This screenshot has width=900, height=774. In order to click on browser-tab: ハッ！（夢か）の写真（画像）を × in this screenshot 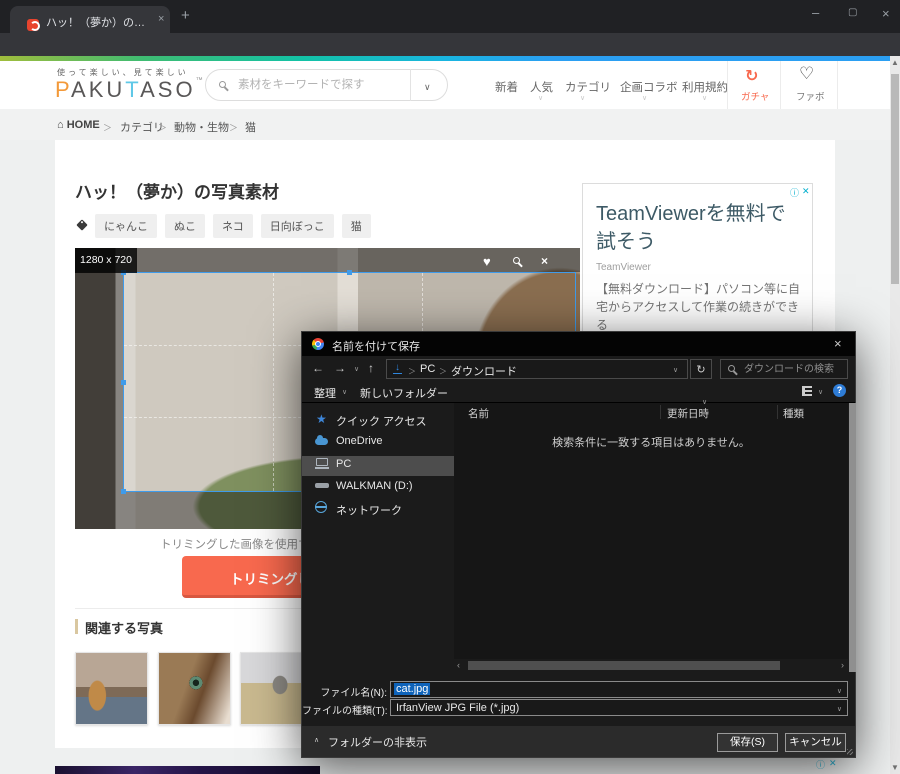, I will do `click(90, 19)`.